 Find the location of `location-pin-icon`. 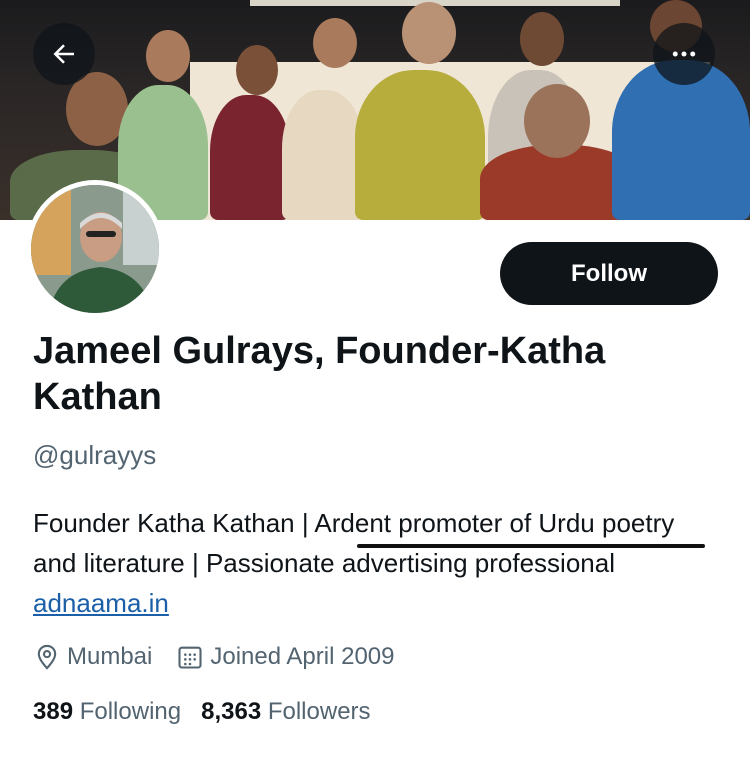

location-pin-icon is located at coordinates (47, 657).